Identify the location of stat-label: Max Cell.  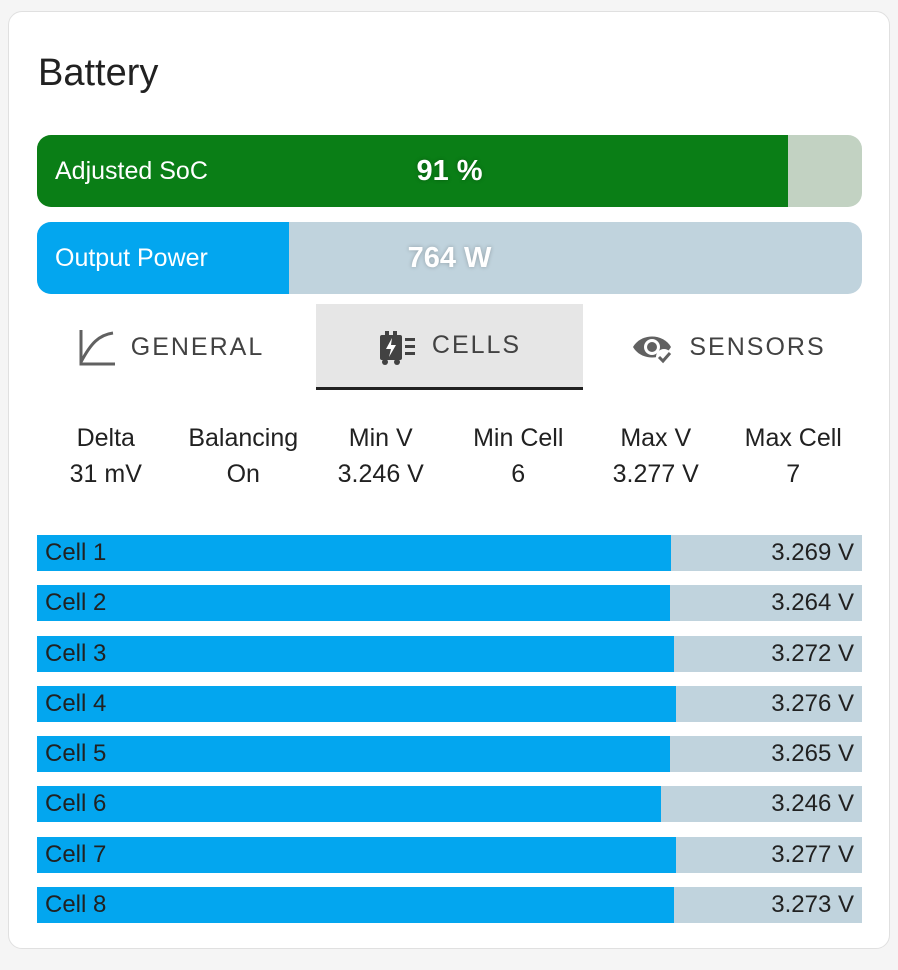
(793, 438).